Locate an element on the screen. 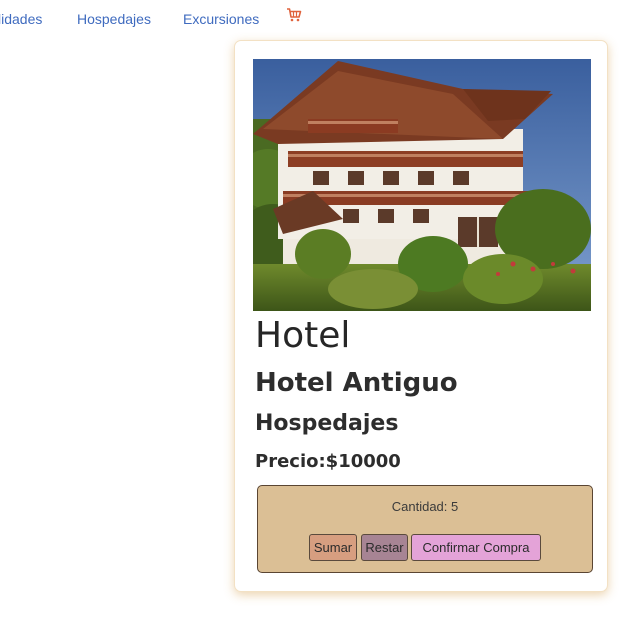  hotel-name: Hotel Antiguo is located at coordinates (356, 383).